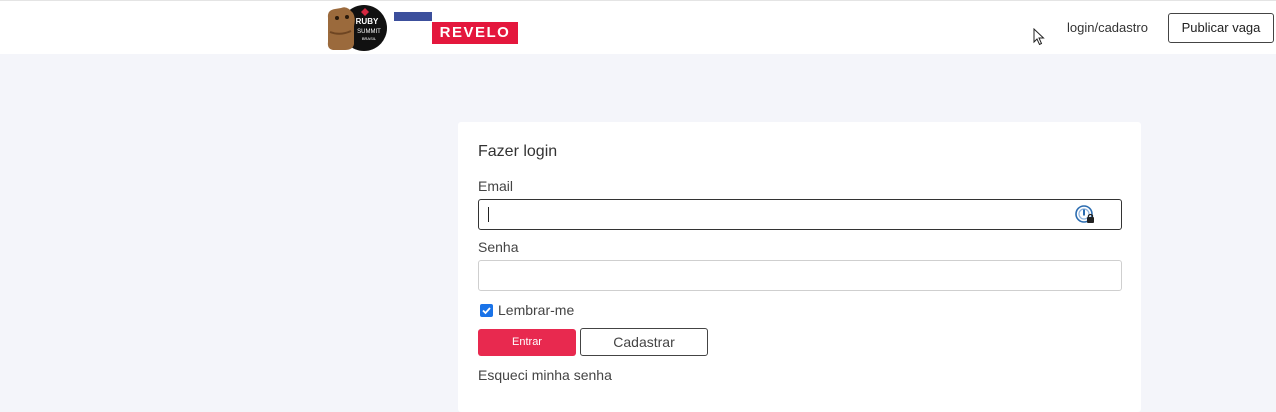 The image size is (1276, 412). I want to click on revelo-logo-bar, so click(413, 16).